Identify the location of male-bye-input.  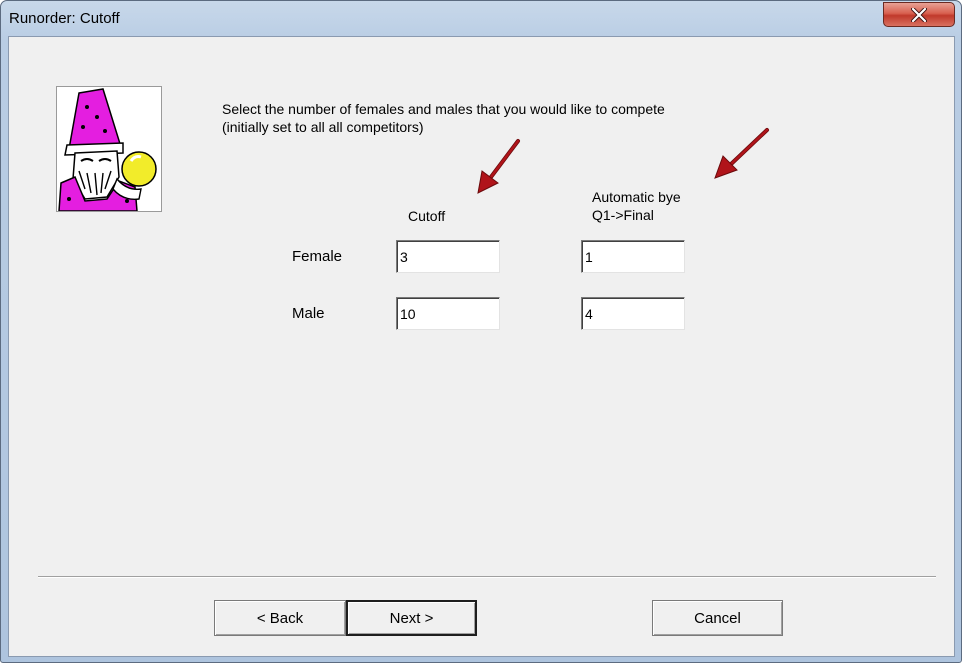
(633, 313).